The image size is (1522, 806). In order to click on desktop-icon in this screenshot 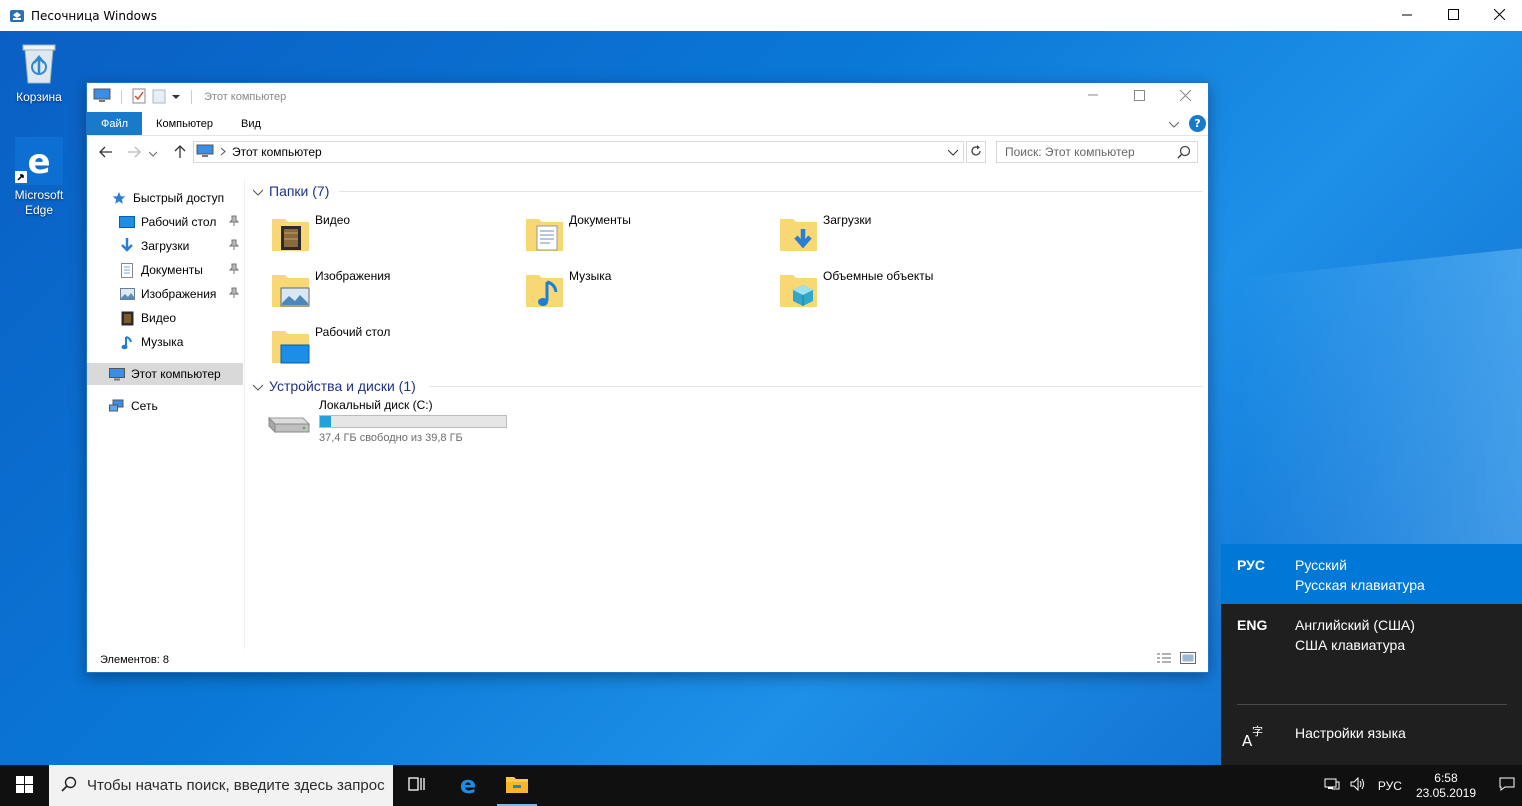, I will do `click(127, 222)`.